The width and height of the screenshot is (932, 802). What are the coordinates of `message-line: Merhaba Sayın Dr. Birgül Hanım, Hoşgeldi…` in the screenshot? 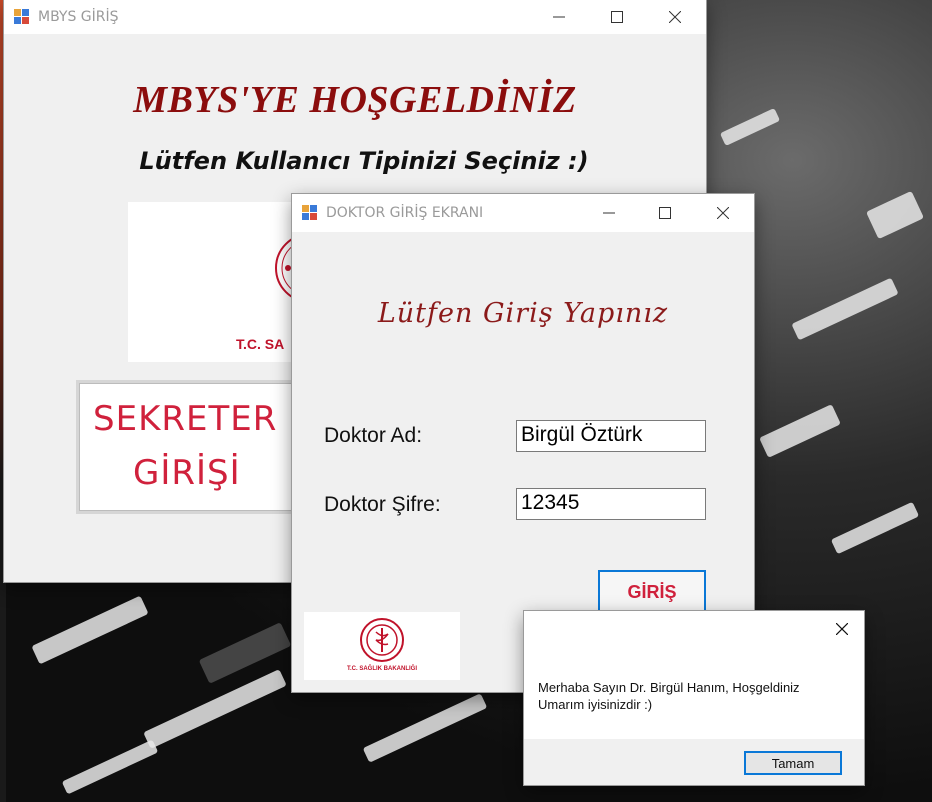 It's located at (669, 687).